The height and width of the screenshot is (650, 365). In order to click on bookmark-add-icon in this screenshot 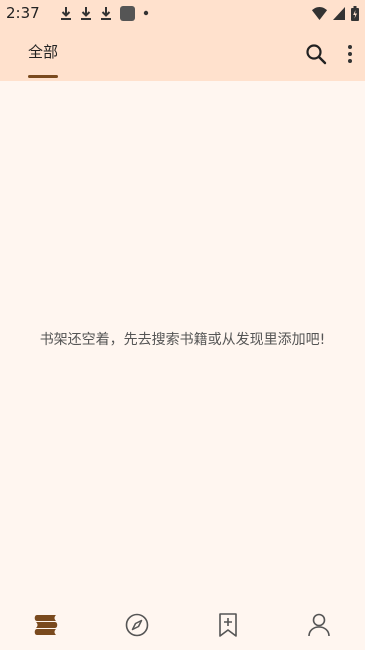, I will do `click(228, 625)`.